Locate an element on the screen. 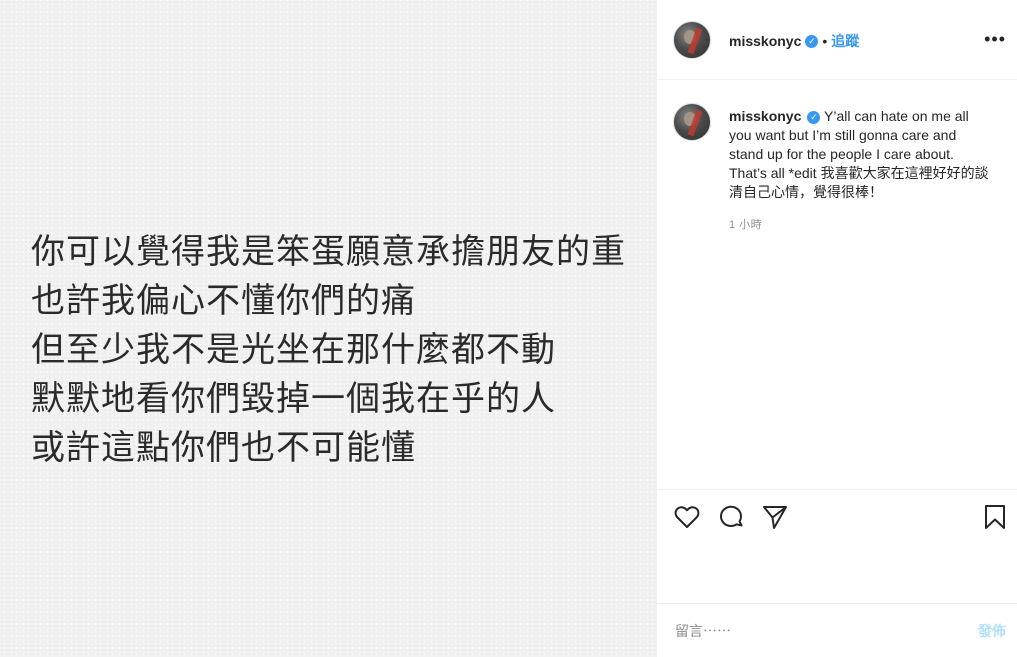 The width and height of the screenshot is (1017, 657). post-image-line: 但至少我不是光坐在那什麼都不動 is located at coordinates (293, 350).